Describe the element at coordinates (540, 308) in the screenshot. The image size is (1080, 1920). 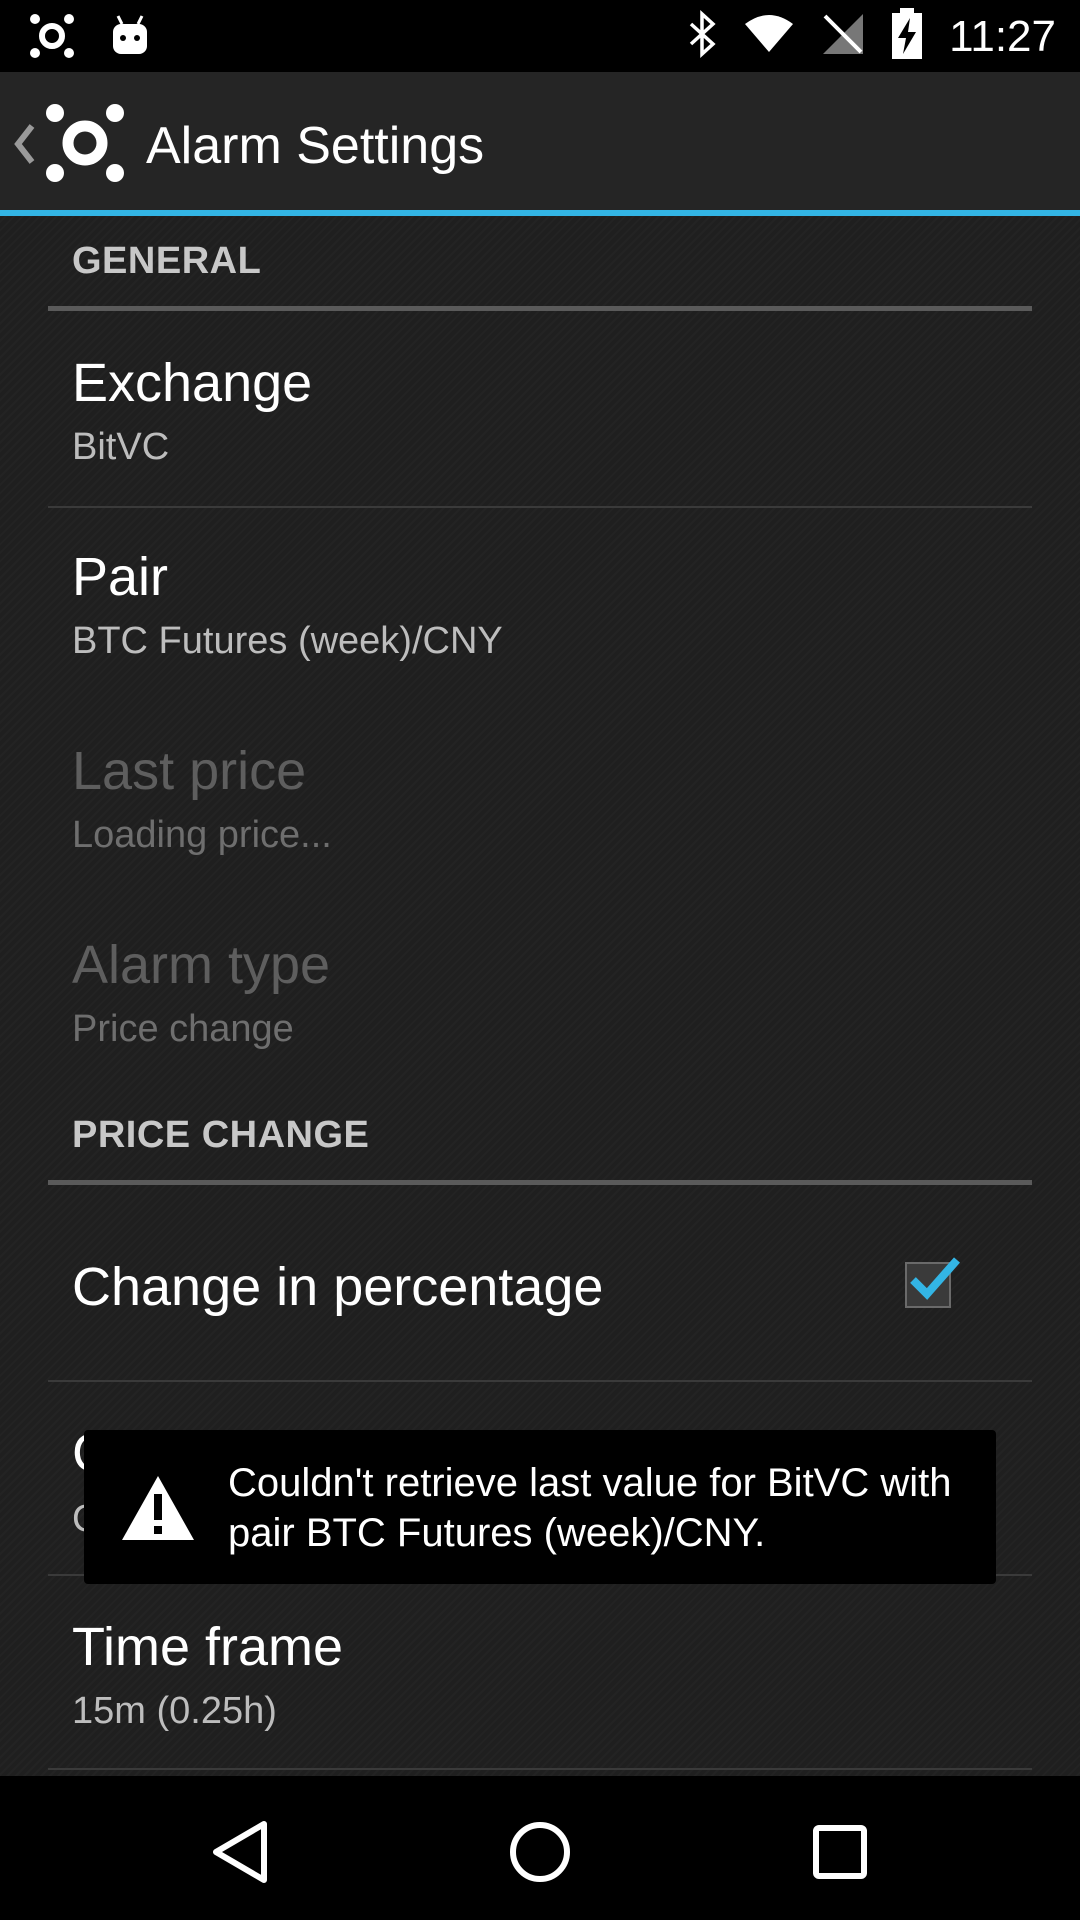
I see `section-rule-general` at that location.